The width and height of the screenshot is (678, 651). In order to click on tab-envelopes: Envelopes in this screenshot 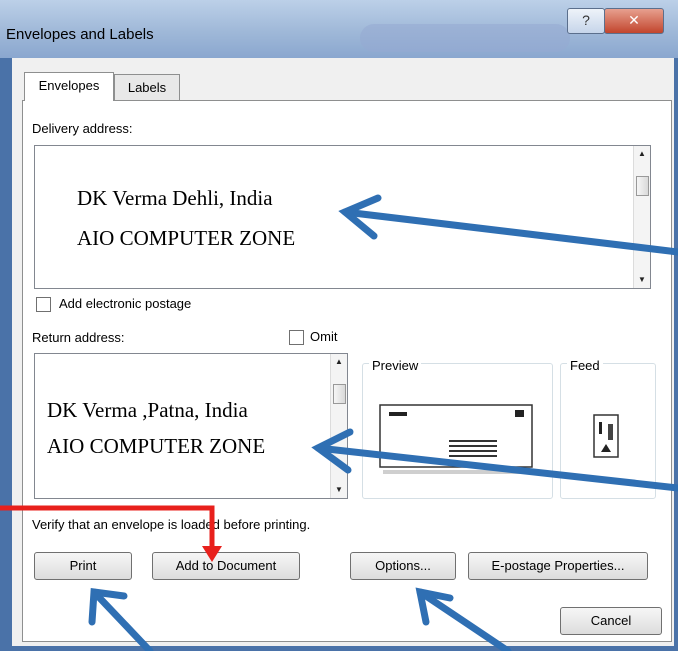, I will do `click(69, 86)`.